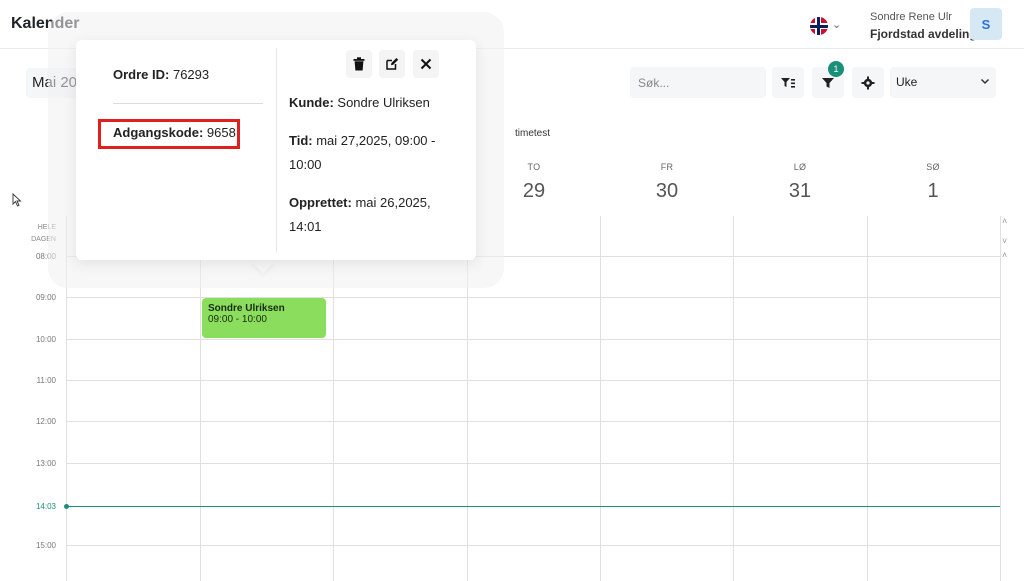 The width and height of the screenshot is (1024, 581). I want to click on day-name: TO, so click(534, 167).